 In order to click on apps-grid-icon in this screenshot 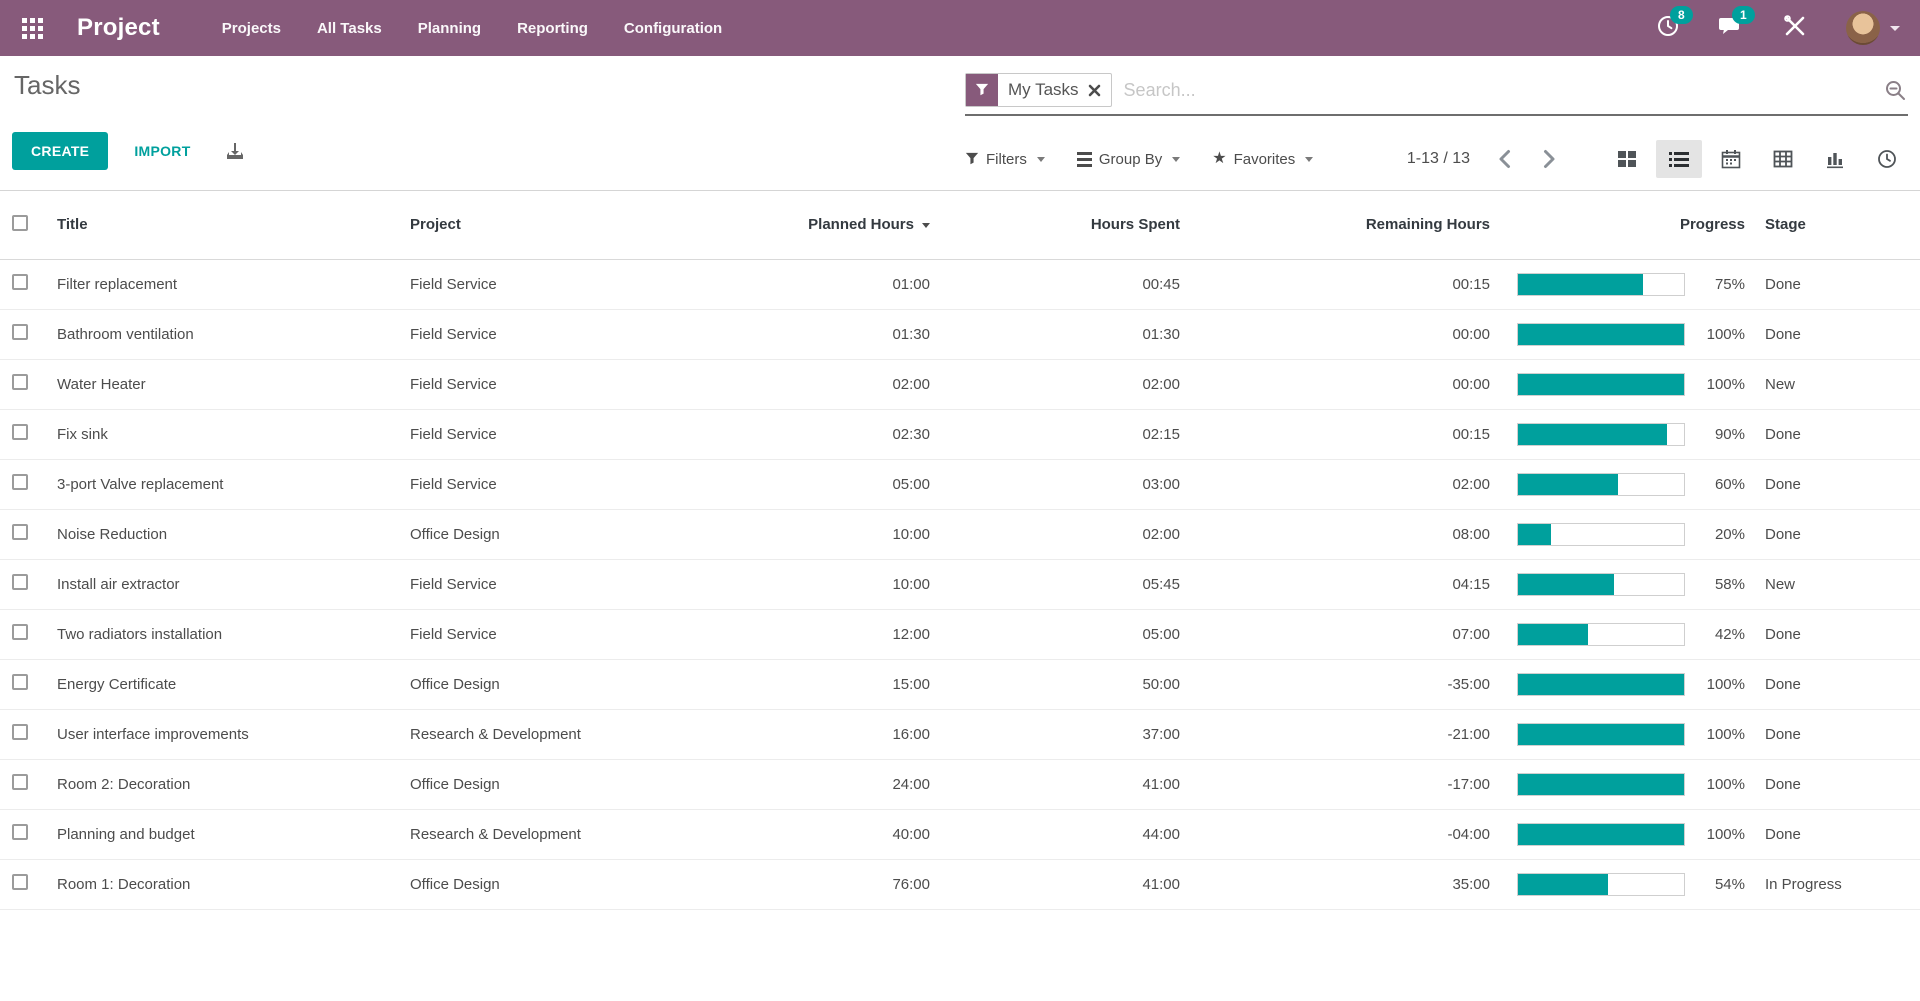, I will do `click(32, 28)`.